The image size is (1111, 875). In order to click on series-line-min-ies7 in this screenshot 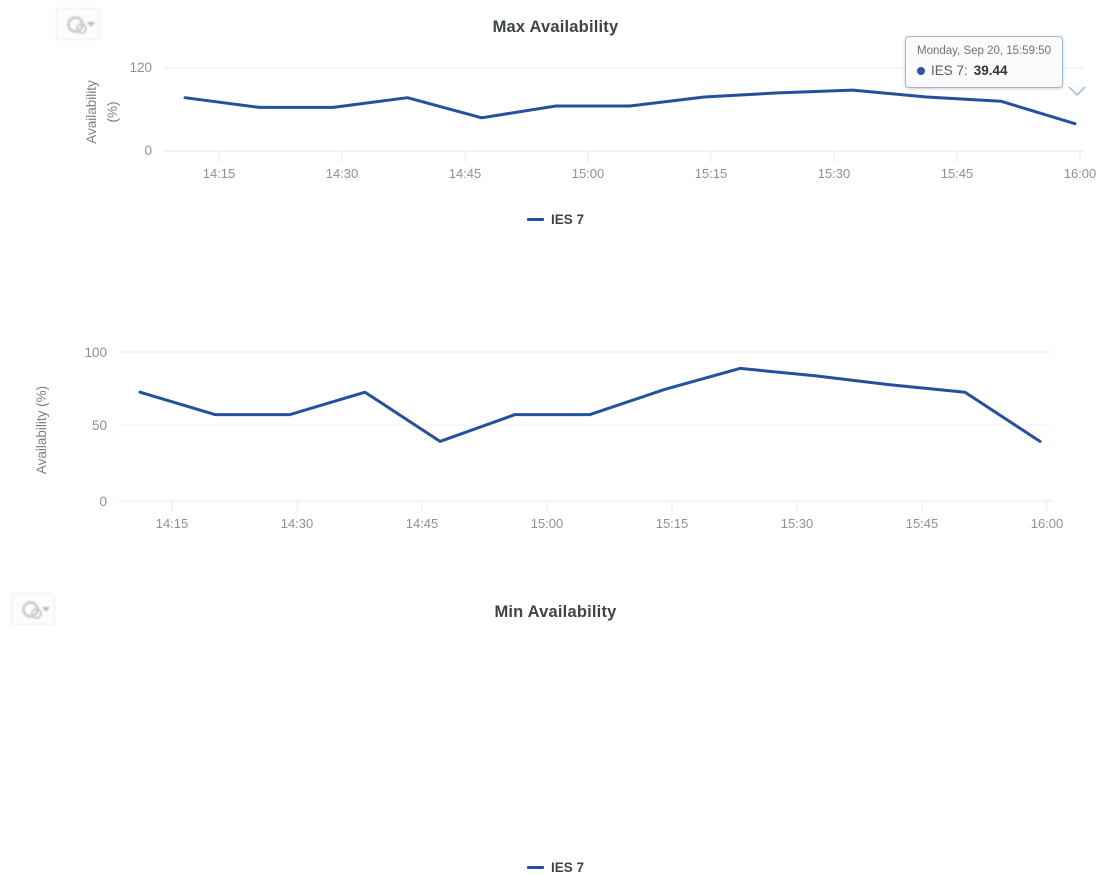, I will do `click(590, 404)`.